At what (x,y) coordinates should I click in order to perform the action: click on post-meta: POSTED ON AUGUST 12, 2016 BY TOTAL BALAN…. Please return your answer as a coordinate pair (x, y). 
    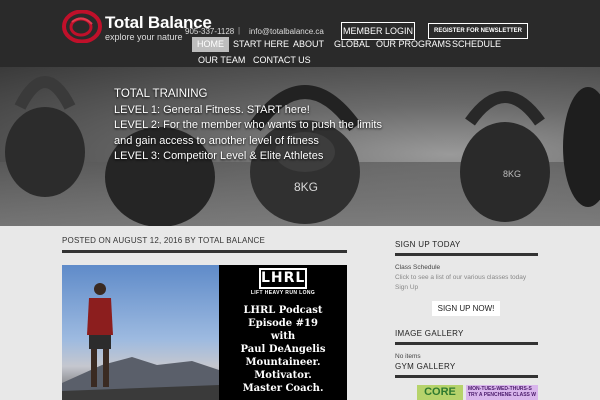
    Looking at the image, I should click on (163, 240).